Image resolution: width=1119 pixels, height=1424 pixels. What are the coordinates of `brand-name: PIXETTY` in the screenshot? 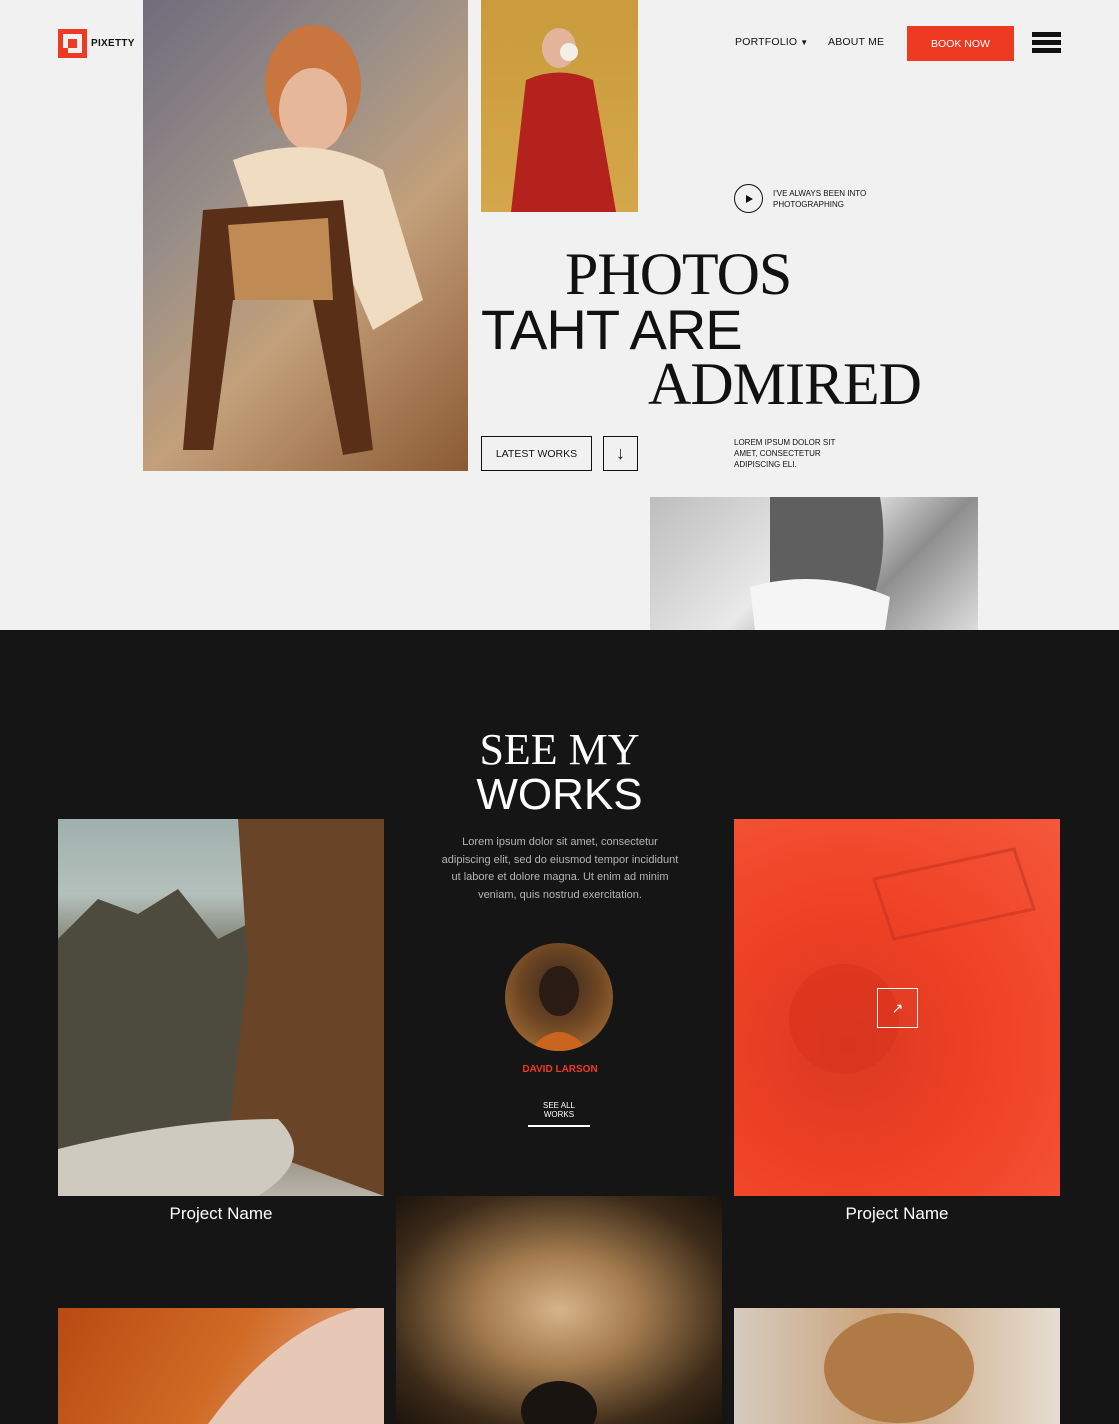 It's located at (113, 43).